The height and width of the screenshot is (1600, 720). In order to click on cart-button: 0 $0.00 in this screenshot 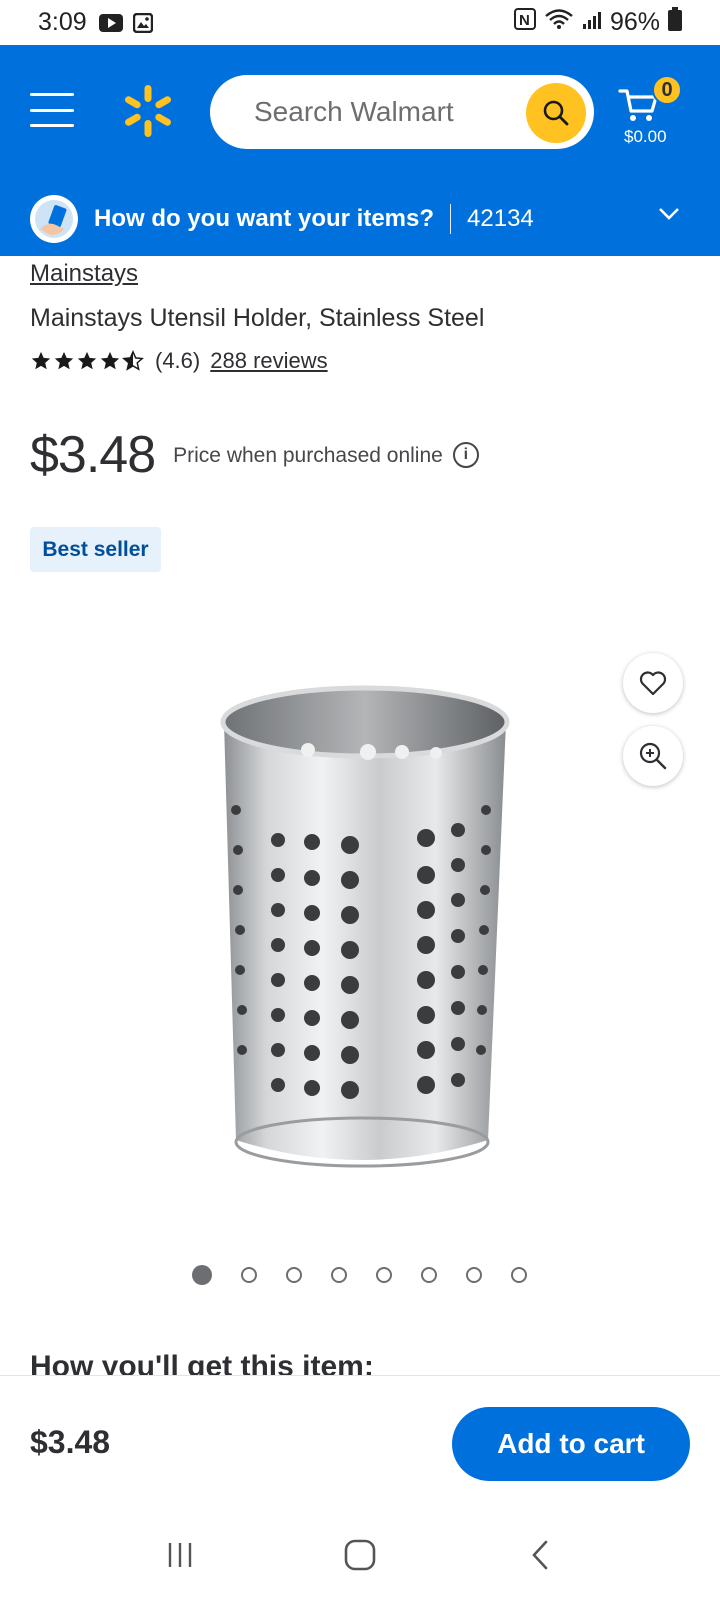, I will do `click(653, 115)`.